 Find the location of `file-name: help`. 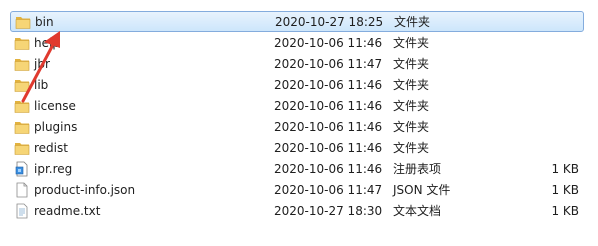

file-name: help is located at coordinates (47, 43).